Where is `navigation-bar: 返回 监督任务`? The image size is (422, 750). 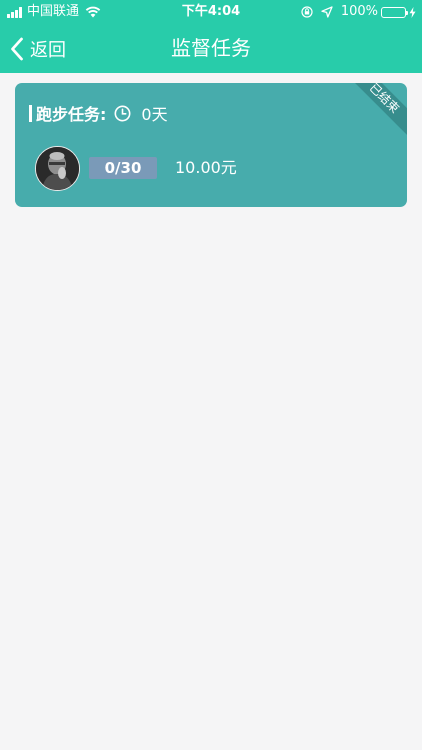
navigation-bar: 返回 监督任务 is located at coordinates (211, 48).